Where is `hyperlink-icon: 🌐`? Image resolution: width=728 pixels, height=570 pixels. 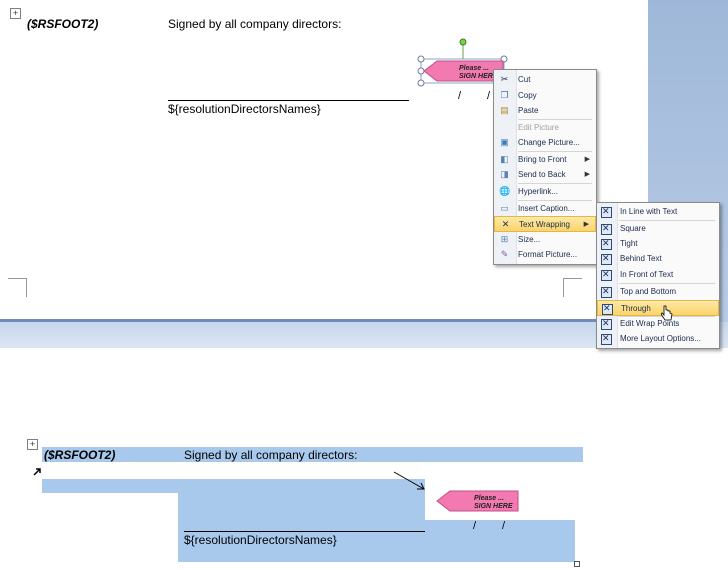
hyperlink-icon: 🌐 is located at coordinates (505, 191).